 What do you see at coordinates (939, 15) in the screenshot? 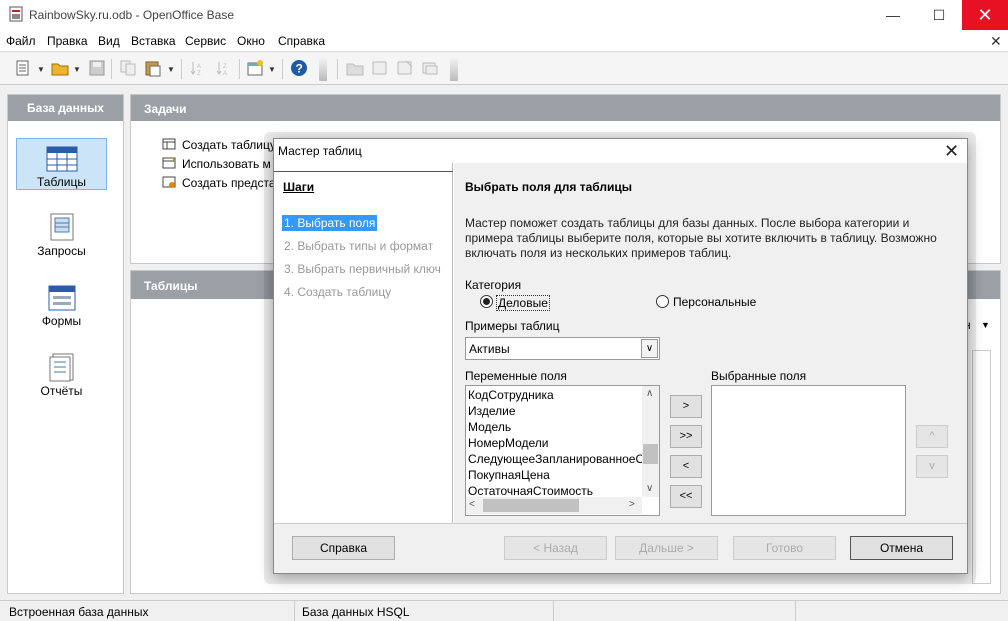
I see `maximize-button: ☐` at bounding box center [939, 15].